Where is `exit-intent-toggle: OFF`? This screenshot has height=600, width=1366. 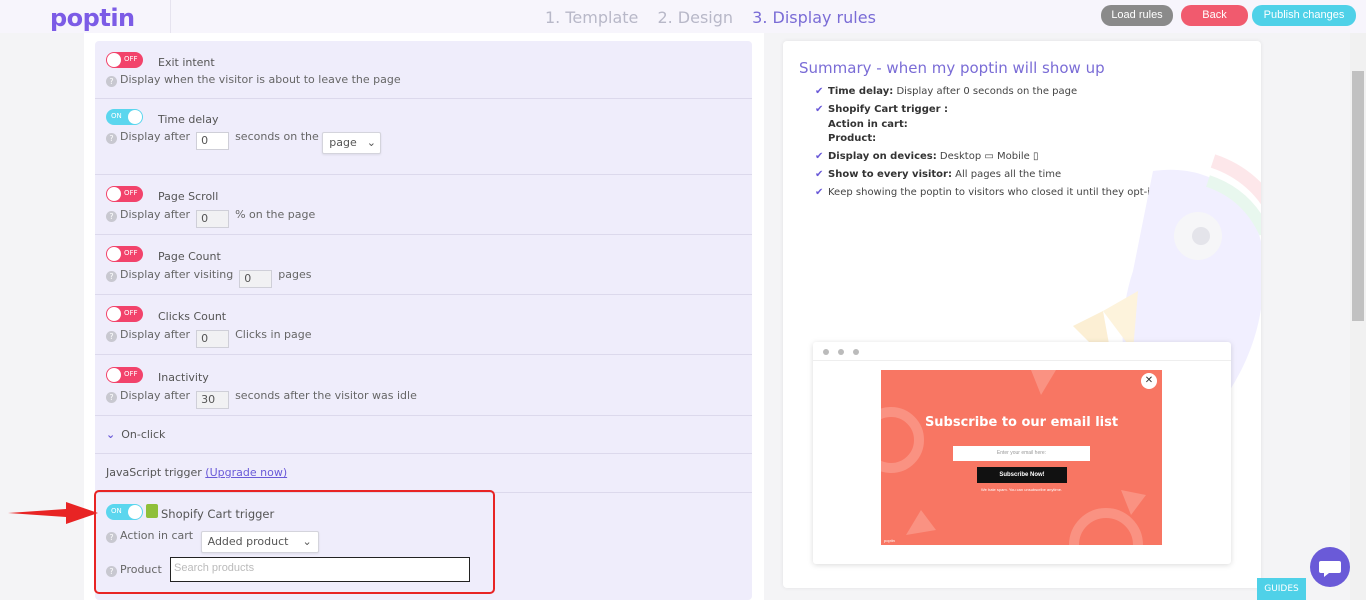
exit-intent-toggle: OFF is located at coordinates (124, 60).